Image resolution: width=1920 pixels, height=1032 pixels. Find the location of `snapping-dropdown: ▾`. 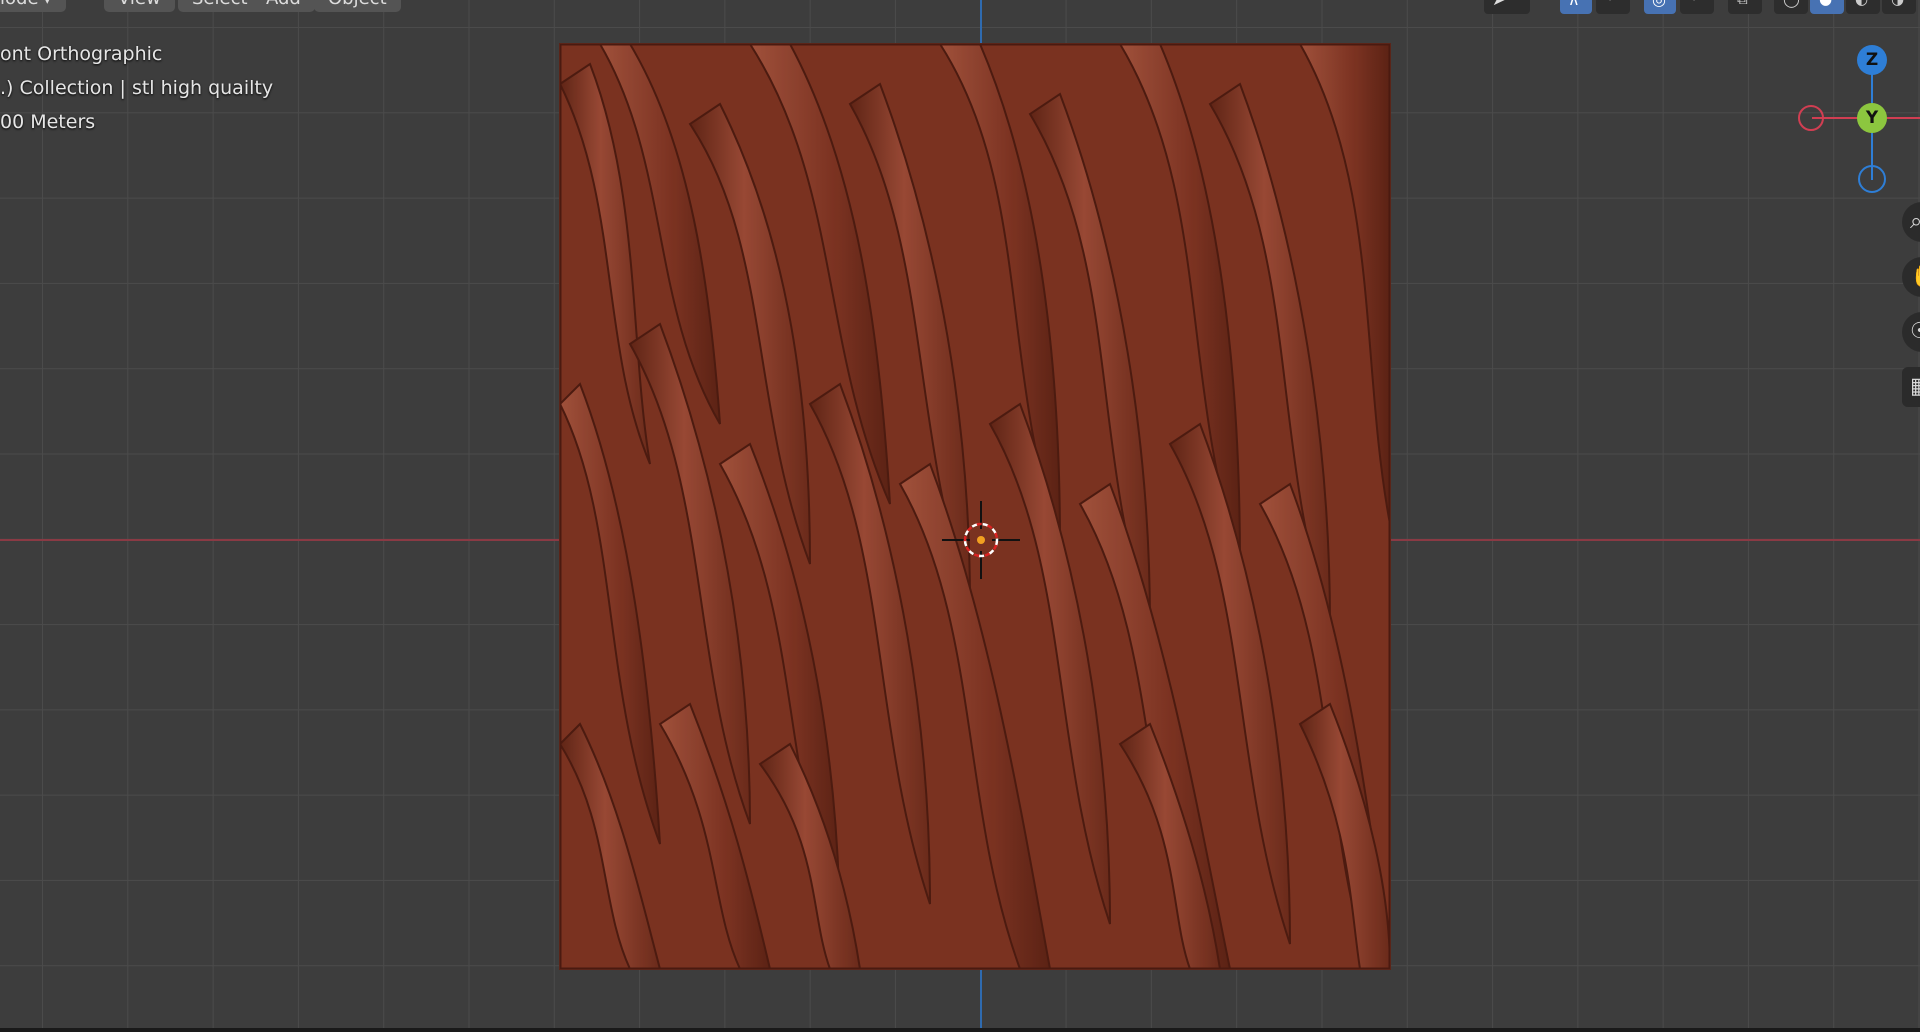

snapping-dropdown: ▾ is located at coordinates (1613, 7).